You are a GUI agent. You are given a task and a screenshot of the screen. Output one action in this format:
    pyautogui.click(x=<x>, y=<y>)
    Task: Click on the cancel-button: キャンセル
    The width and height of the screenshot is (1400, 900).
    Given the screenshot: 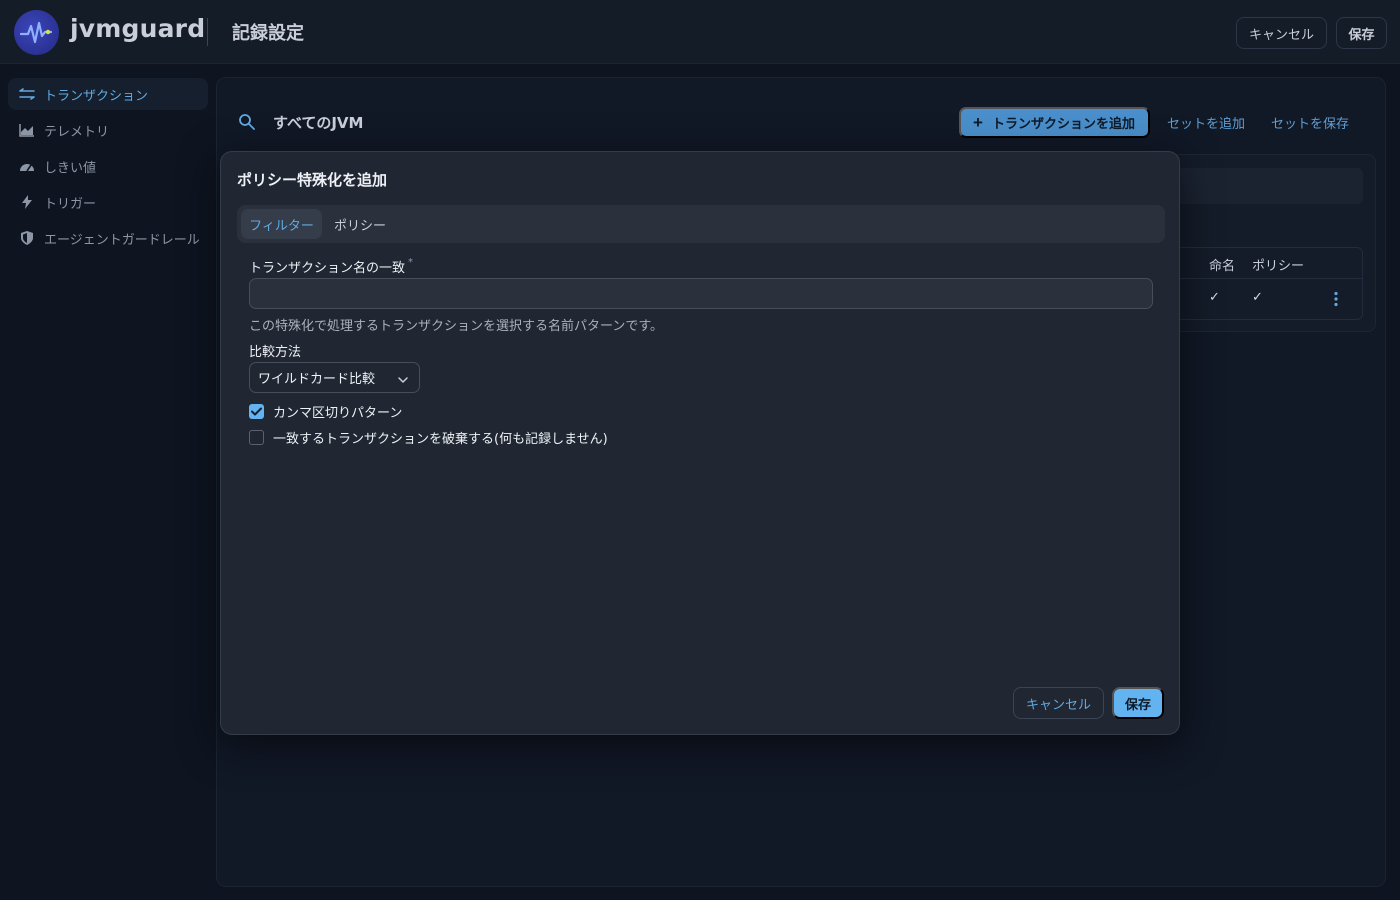 What is the action you would take?
    pyautogui.click(x=1281, y=33)
    